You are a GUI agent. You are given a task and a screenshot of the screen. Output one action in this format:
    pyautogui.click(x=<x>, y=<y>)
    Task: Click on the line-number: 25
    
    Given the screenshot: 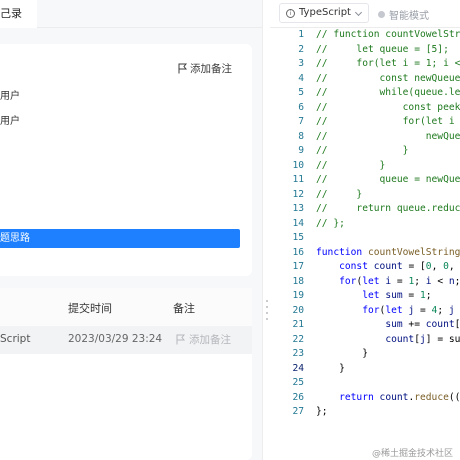 What is the action you would take?
    pyautogui.click(x=298, y=382)
    